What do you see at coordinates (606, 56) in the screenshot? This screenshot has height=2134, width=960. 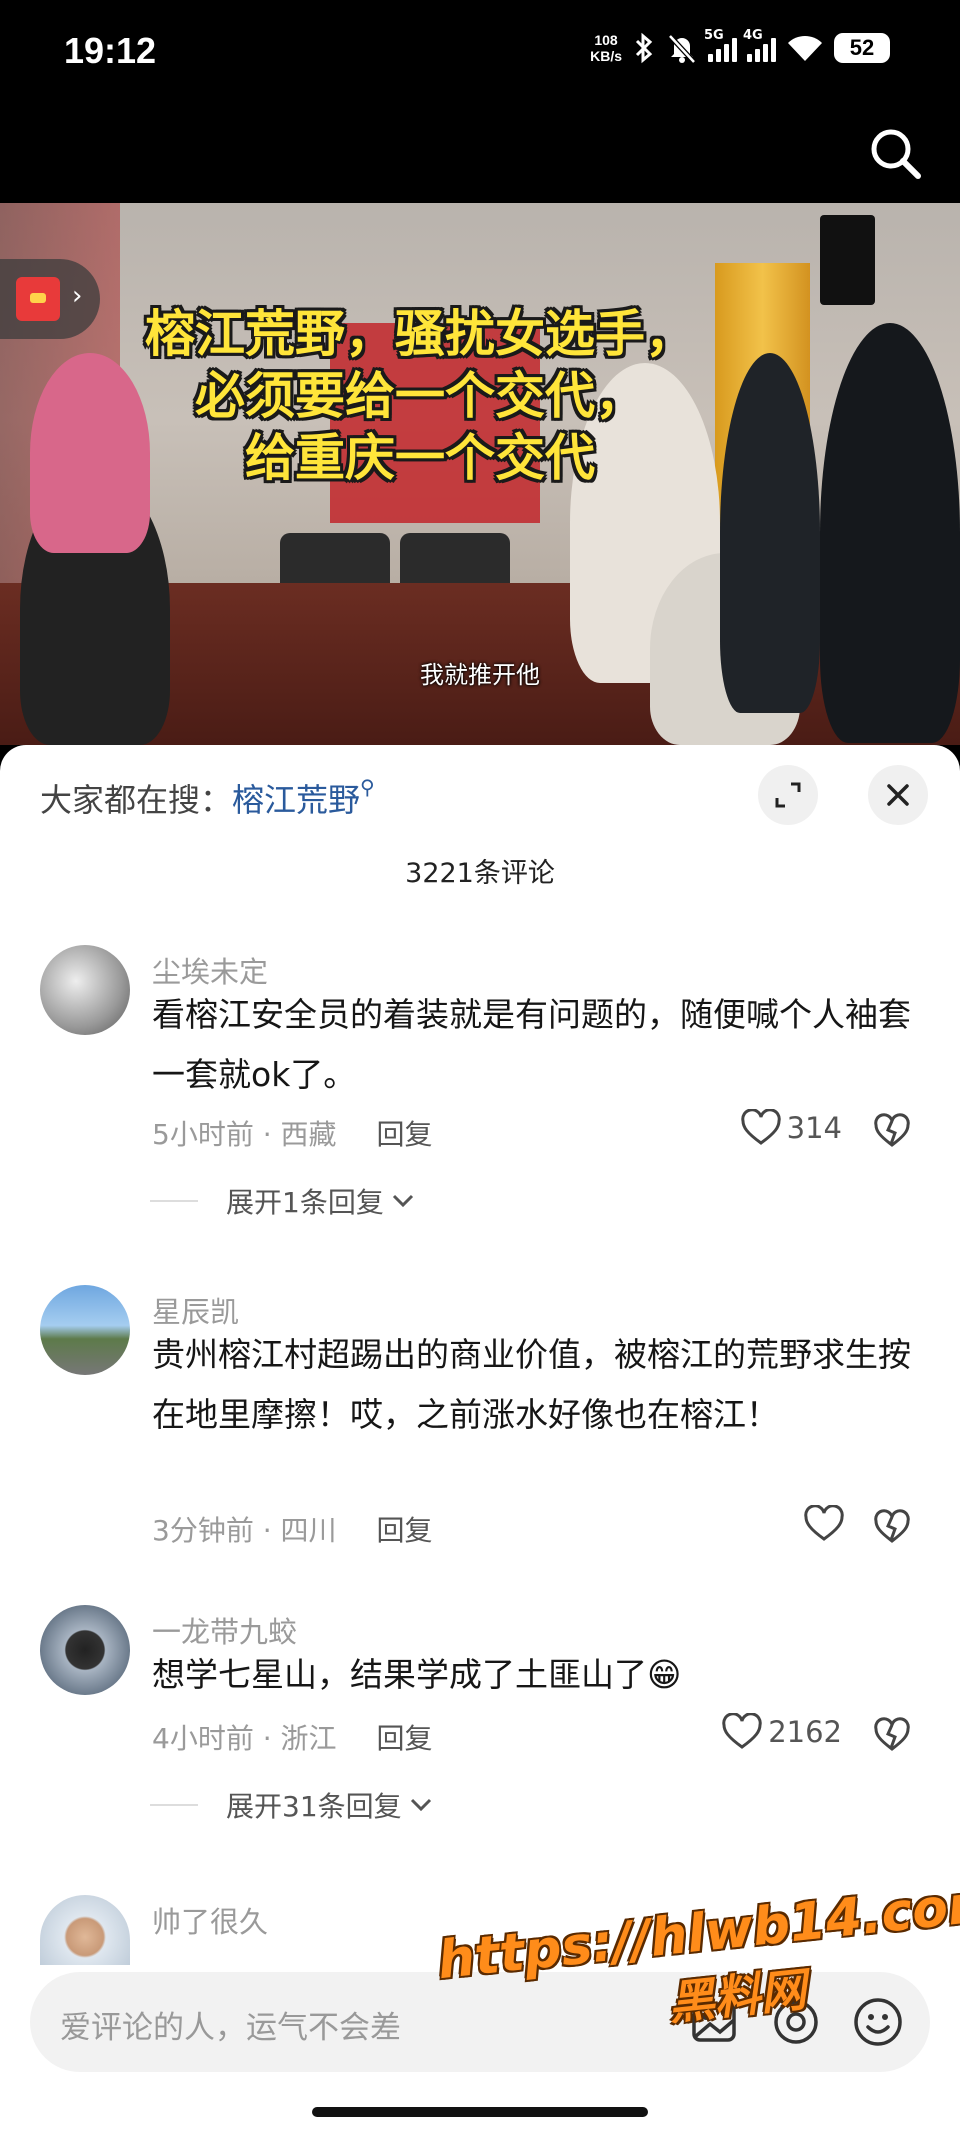 I see `network-speed-unit: KB/s` at bounding box center [606, 56].